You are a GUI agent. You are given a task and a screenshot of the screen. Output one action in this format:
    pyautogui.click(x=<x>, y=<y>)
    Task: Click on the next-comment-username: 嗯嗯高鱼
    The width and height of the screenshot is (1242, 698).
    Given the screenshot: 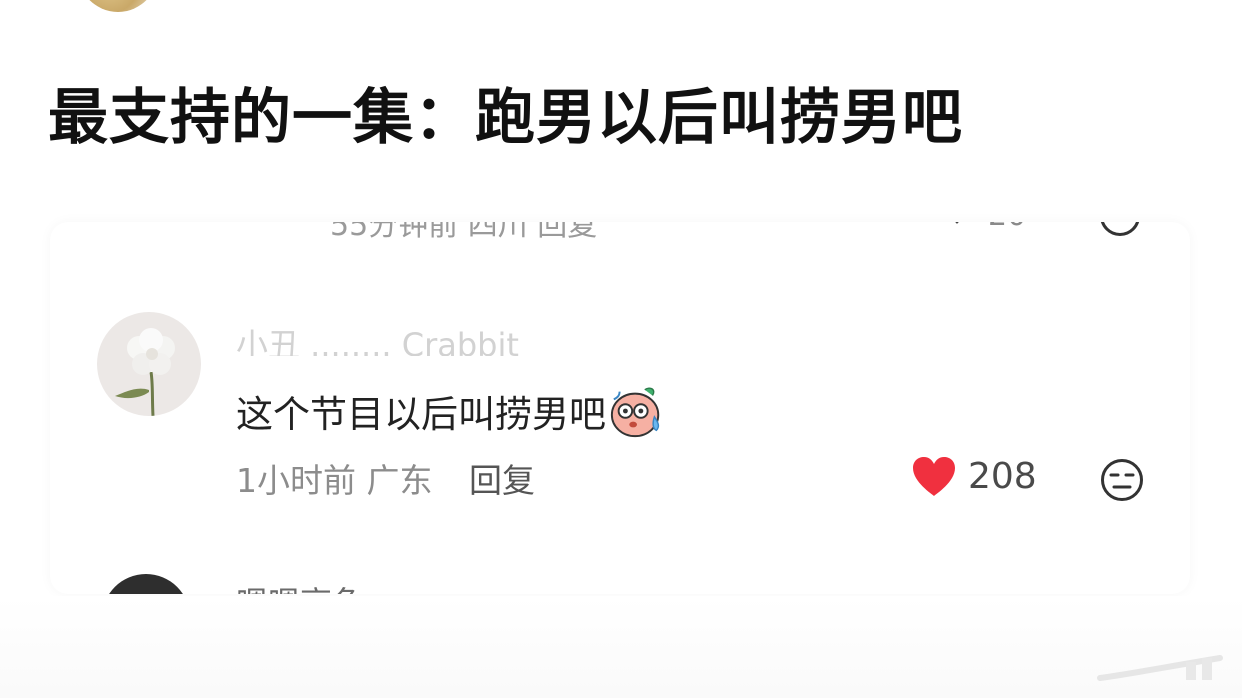 What is the action you would take?
    pyautogui.click(x=300, y=586)
    